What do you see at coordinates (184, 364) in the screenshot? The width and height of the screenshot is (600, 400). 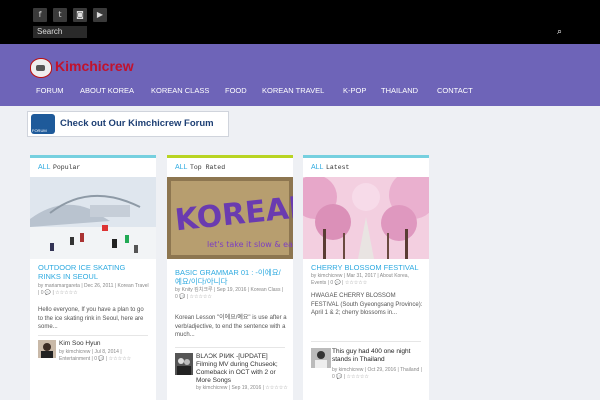 I see `blackpink-thumbnail` at bounding box center [184, 364].